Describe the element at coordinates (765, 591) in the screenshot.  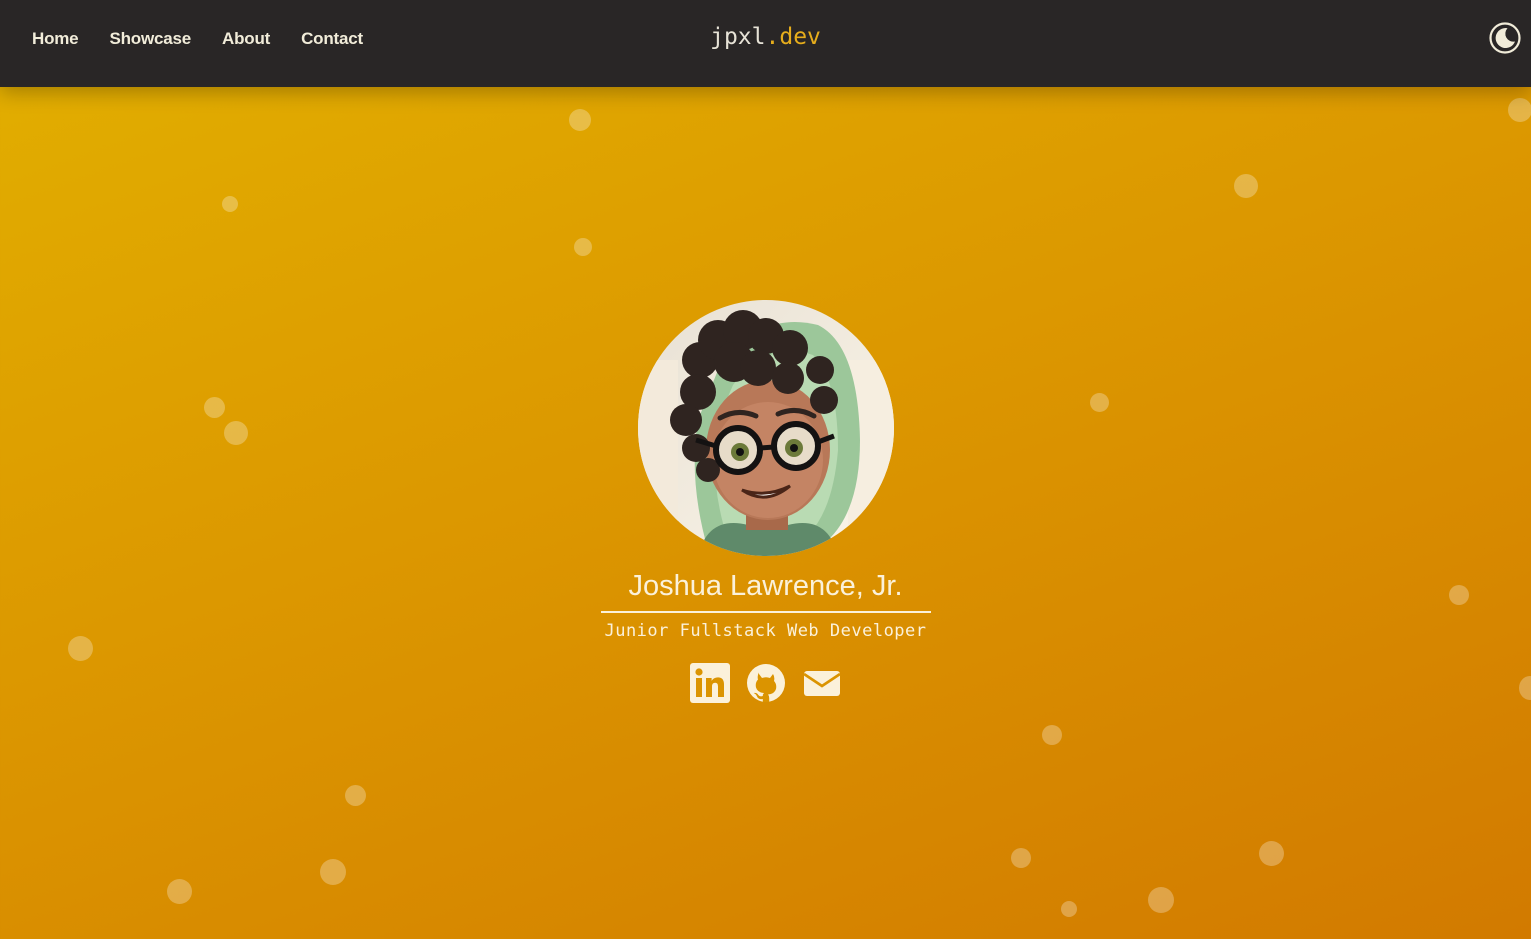
I see `profile-name: Joshua Lawrence, Jr.` at that location.